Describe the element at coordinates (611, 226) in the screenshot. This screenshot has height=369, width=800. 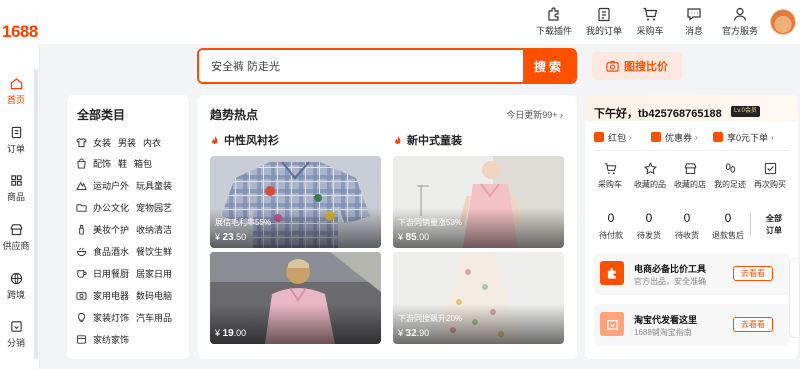
I see `stat-pending-payment: 0 待付款` at that location.